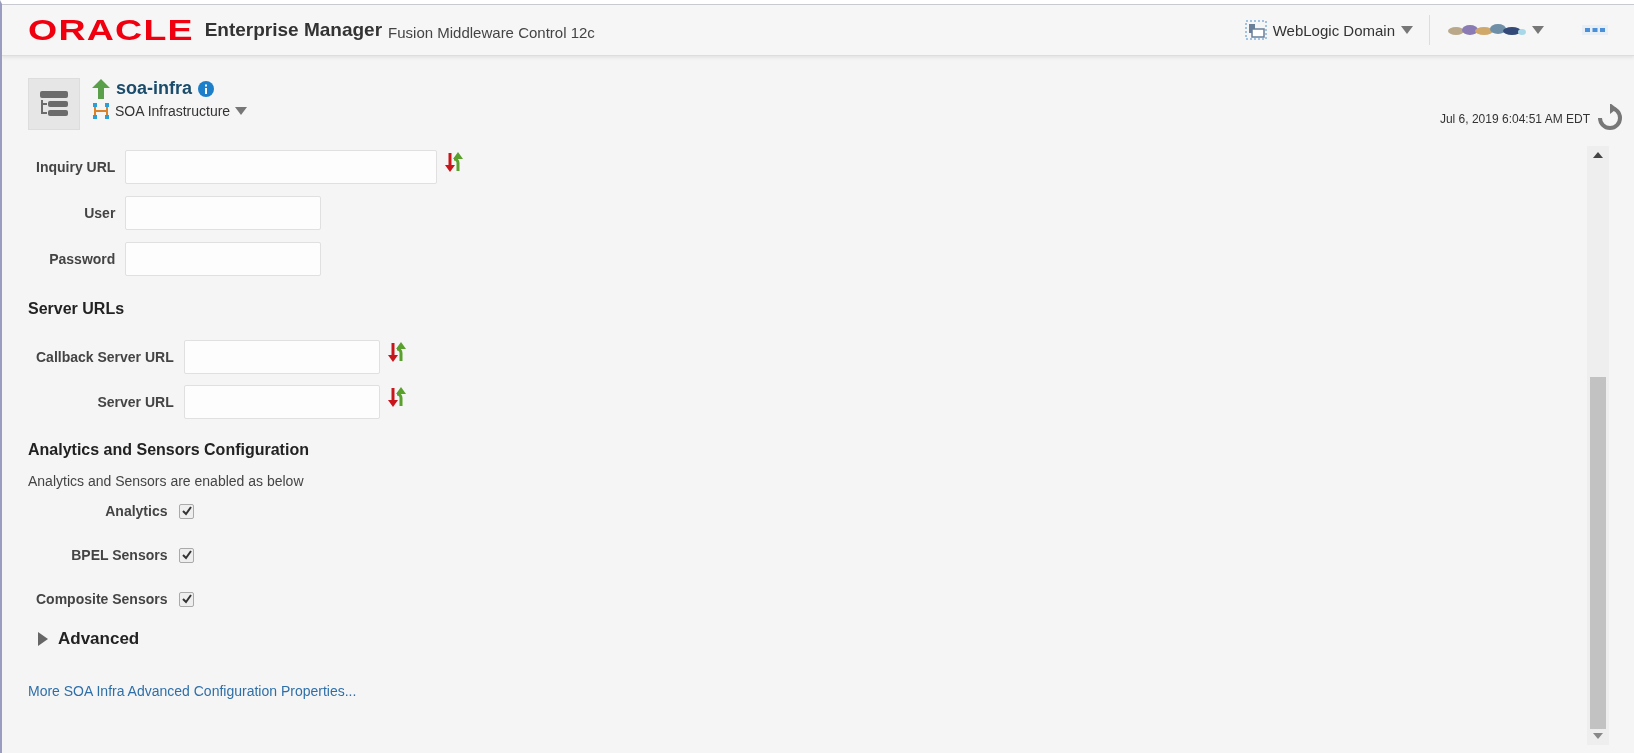 Image resolution: width=1634 pixels, height=753 pixels. I want to click on navigator-button, so click(54, 104).